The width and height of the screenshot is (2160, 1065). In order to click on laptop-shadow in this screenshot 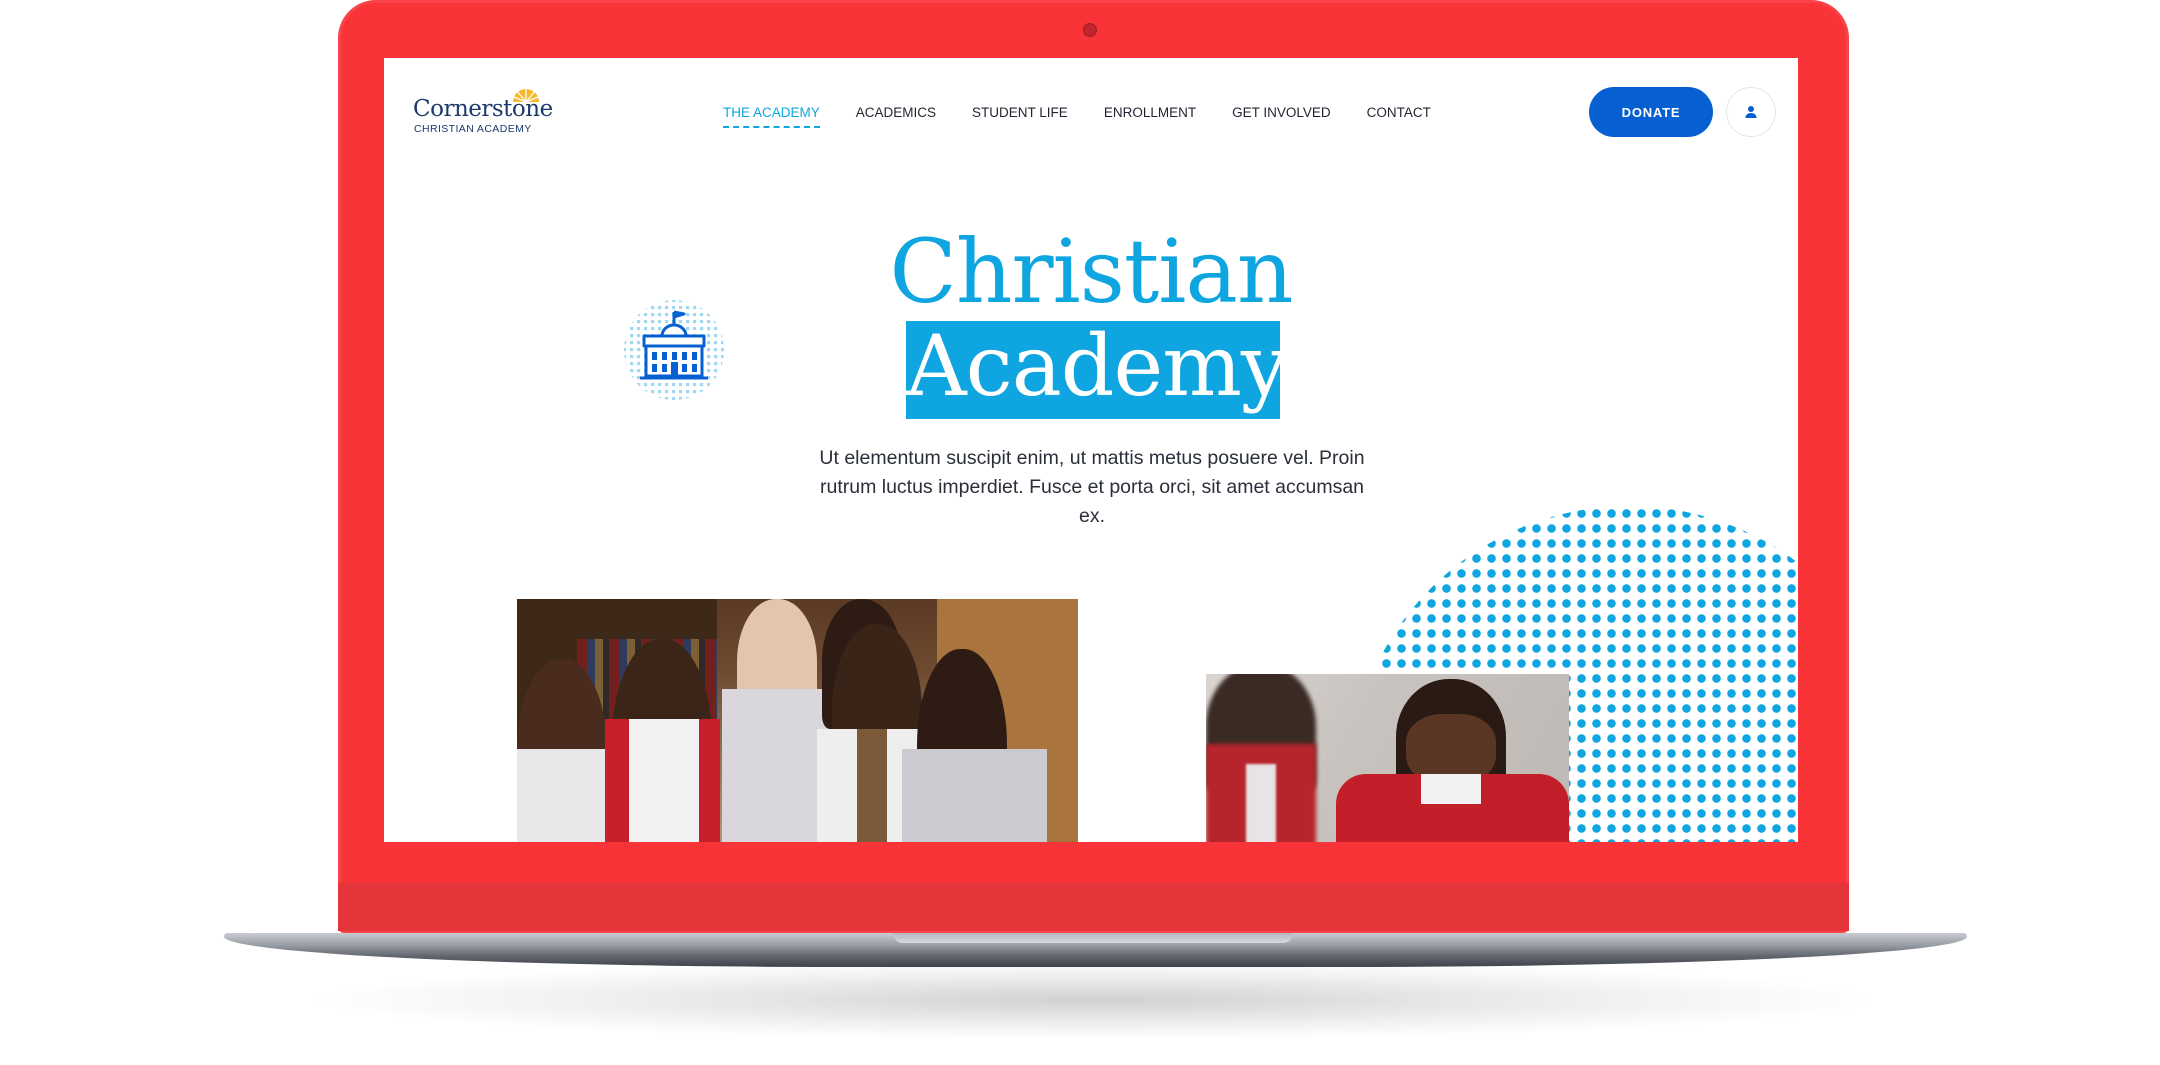, I will do `click(1095, 1000)`.